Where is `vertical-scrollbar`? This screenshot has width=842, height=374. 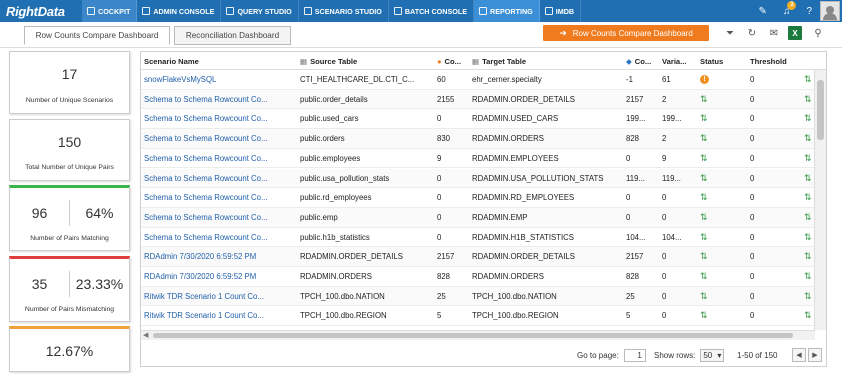 vertical-scrollbar is located at coordinates (820, 200).